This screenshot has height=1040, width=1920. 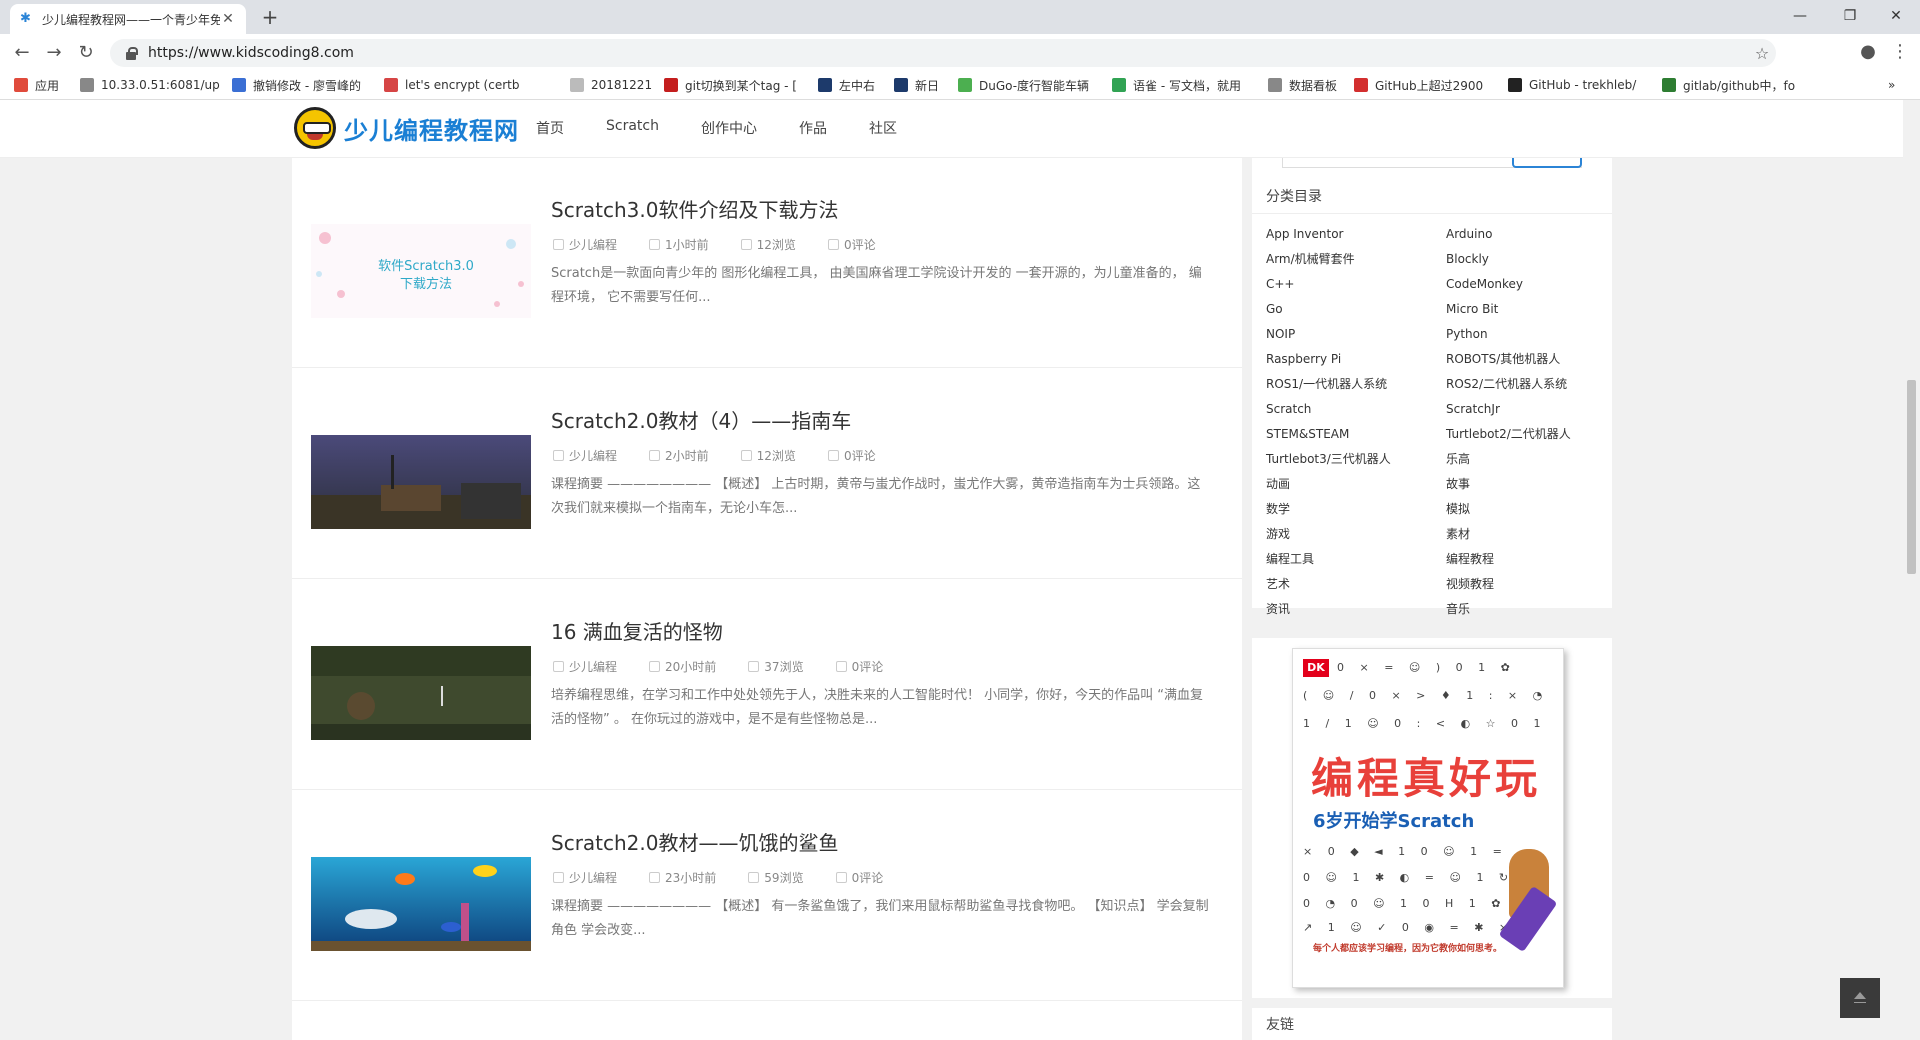 I want to click on category-link: Python, so click(x=1536, y=334).